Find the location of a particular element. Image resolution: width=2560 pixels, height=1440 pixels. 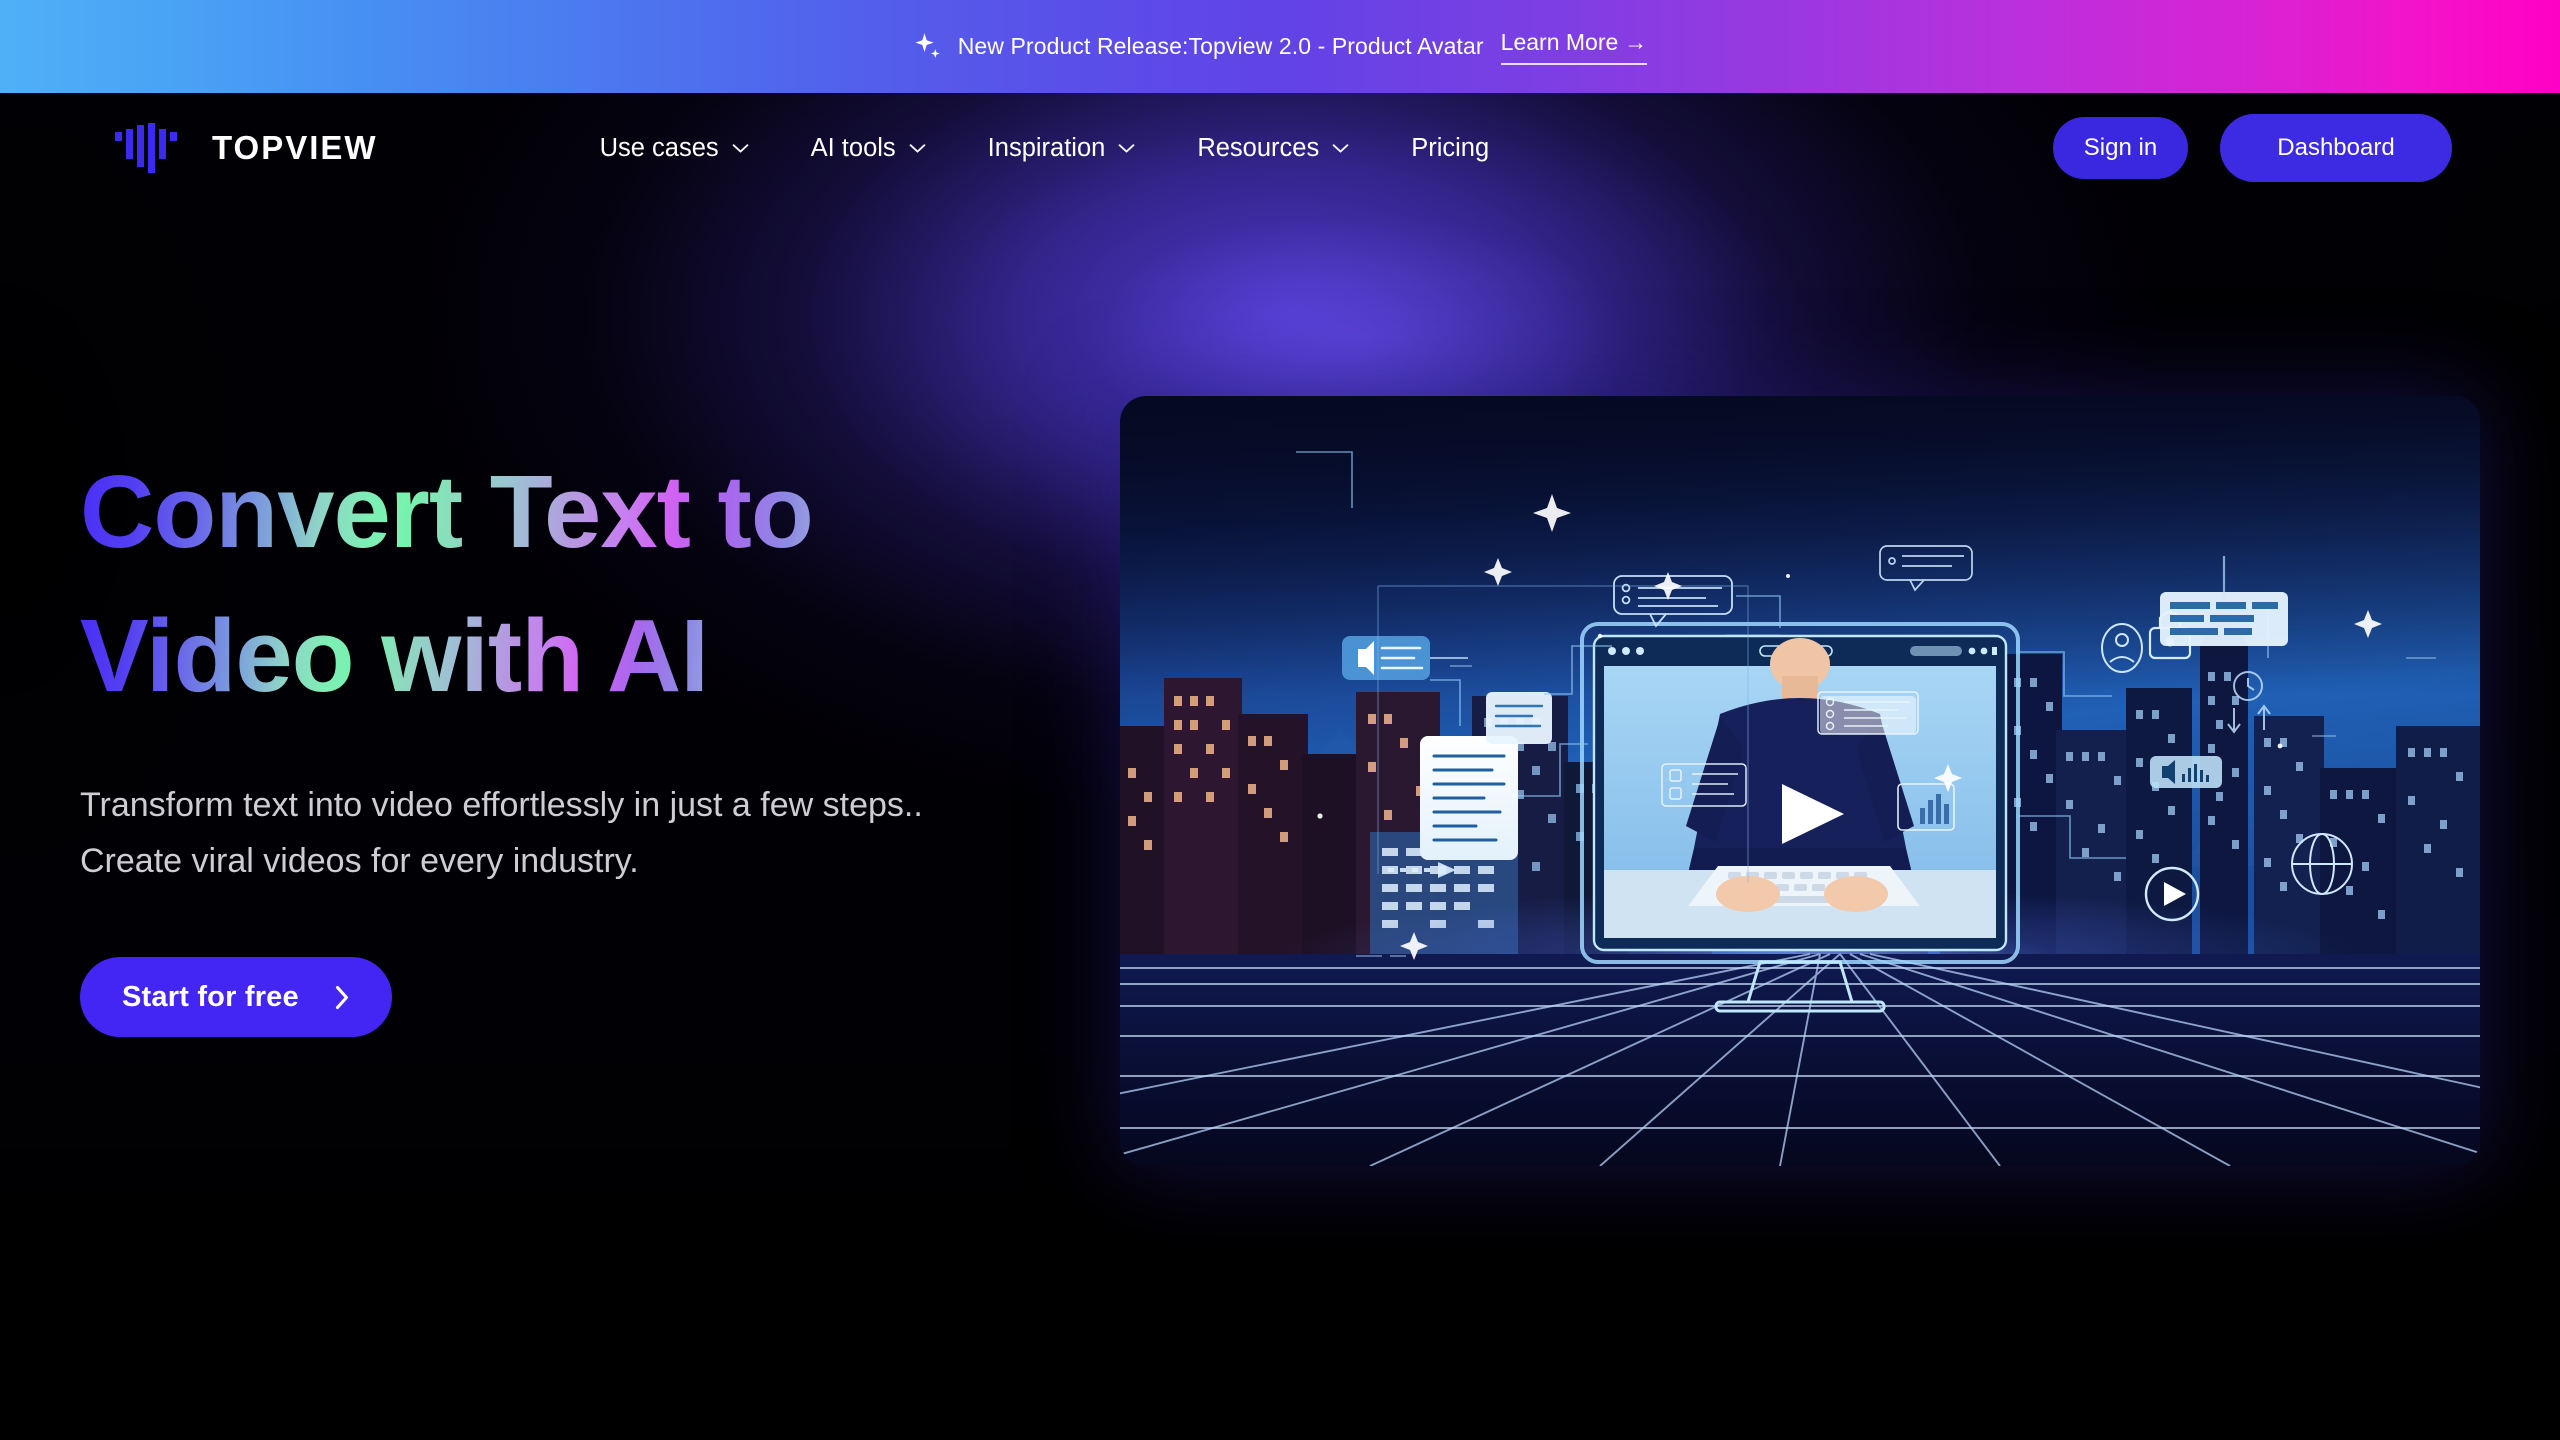

logo: TOPVIEW is located at coordinates (245, 148).